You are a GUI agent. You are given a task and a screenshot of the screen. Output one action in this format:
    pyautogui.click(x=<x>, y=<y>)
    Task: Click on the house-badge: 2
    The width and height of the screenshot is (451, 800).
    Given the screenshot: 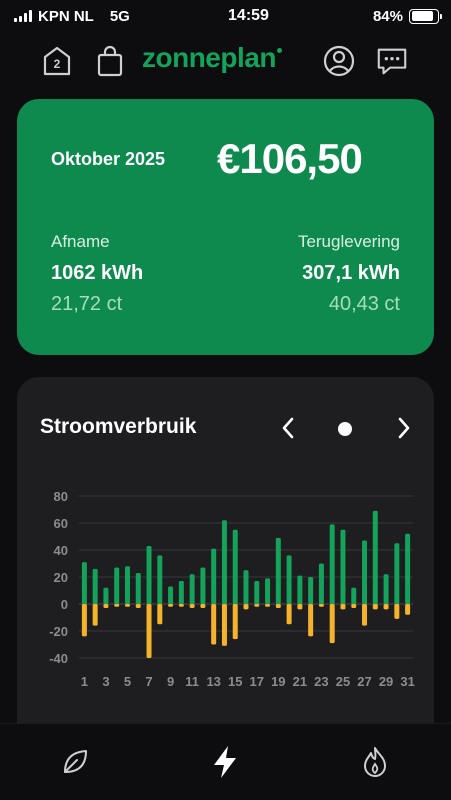 What is the action you would take?
    pyautogui.click(x=57, y=64)
    